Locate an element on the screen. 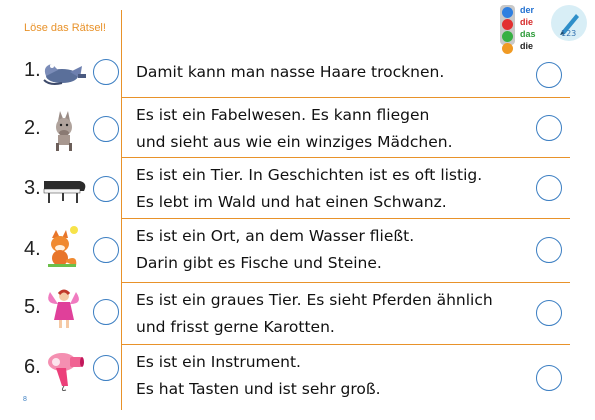 Image resolution: width=595 pixels, height=420 pixels. row-number: 2. is located at coordinates (32, 128).